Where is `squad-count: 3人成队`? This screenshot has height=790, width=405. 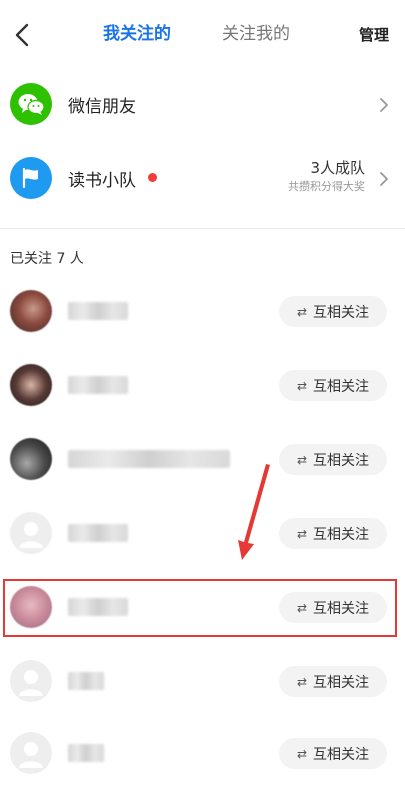 squad-count: 3人成队 is located at coordinates (337, 168).